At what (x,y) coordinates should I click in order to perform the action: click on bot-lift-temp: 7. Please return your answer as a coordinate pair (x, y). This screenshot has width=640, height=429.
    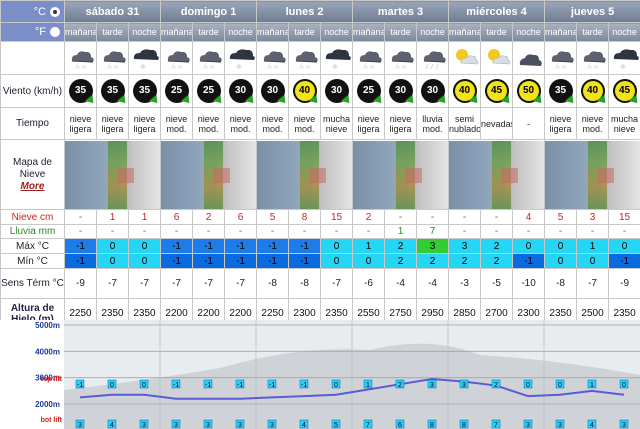
    Looking at the image, I should click on (368, 425).